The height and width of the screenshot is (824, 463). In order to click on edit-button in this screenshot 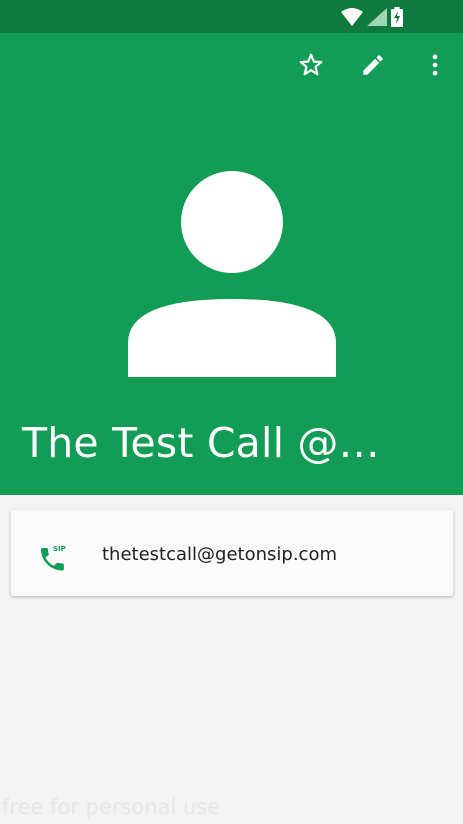, I will do `click(373, 67)`.